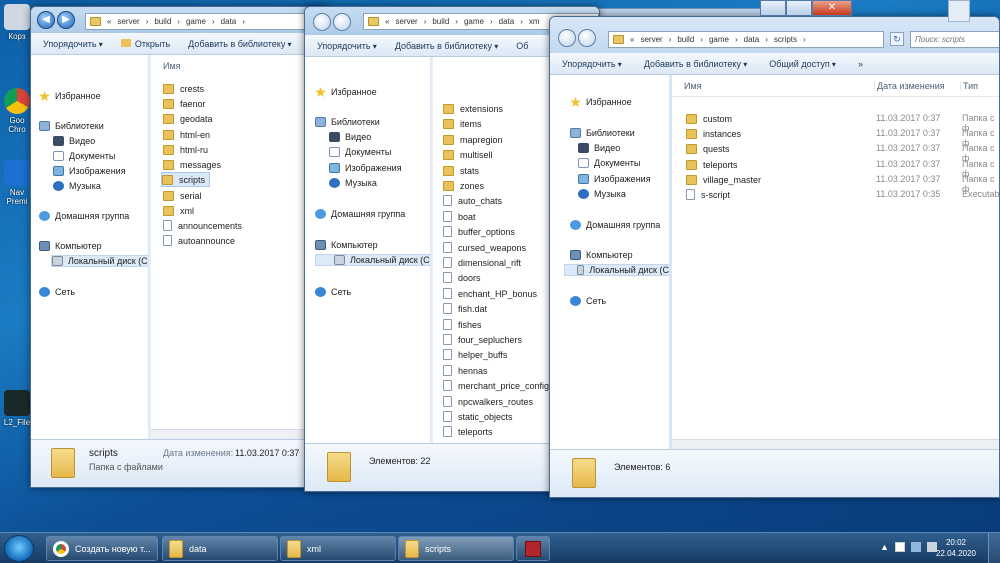 The width and height of the screenshot is (1000, 563). Describe the element at coordinates (534, 21) in the screenshot. I see `breadcrumb-5: xm` at that location.